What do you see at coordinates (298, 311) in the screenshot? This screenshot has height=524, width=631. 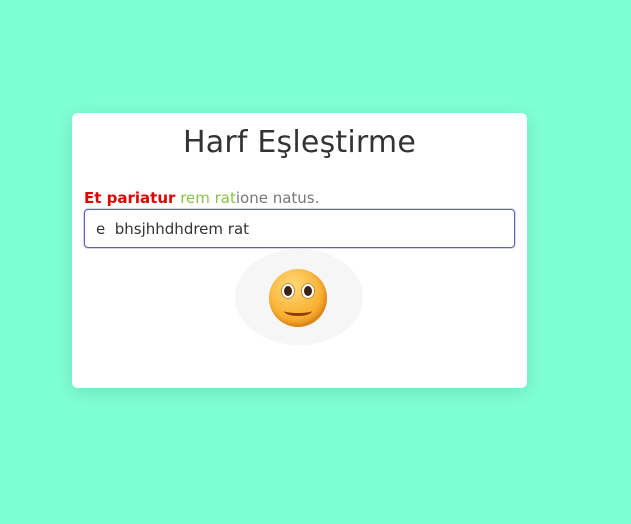 I see `smile-mouth` at bounding box center [298, 311].